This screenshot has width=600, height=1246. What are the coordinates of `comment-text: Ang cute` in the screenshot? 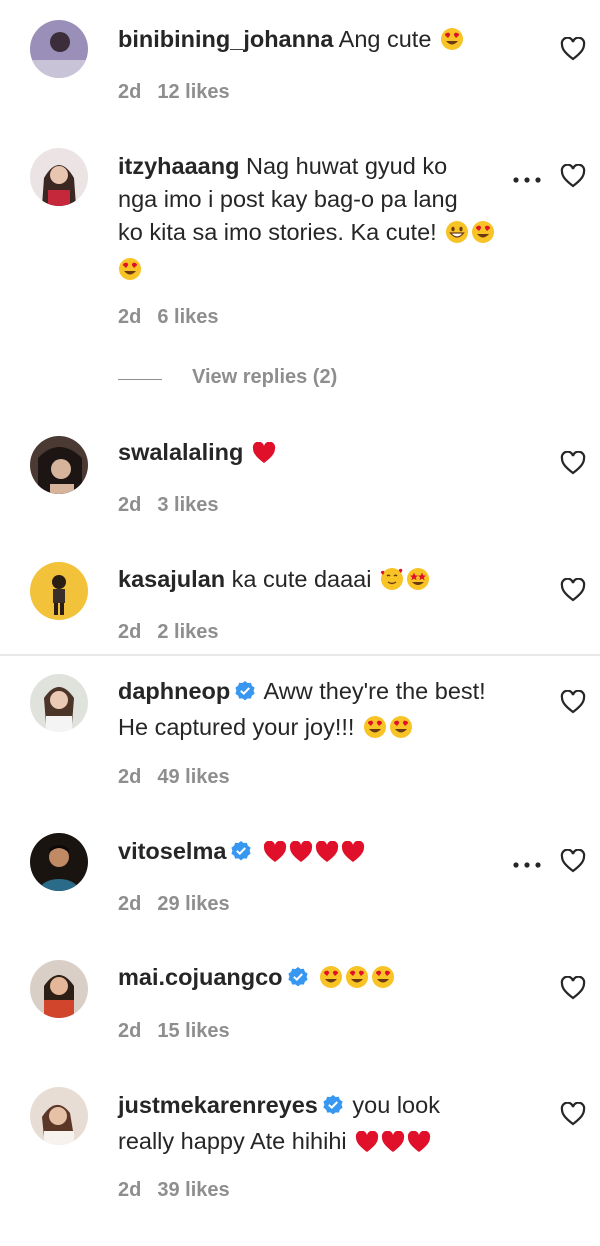 It's located at (385, 39).